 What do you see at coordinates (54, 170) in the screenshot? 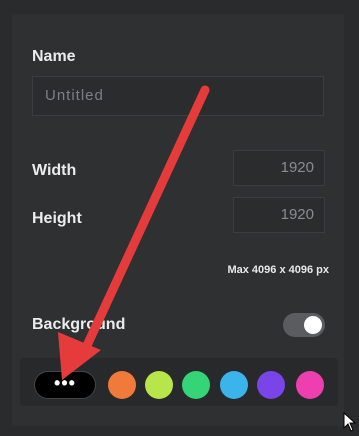
I see `width-label: Width` at bounding box center [54, 170].